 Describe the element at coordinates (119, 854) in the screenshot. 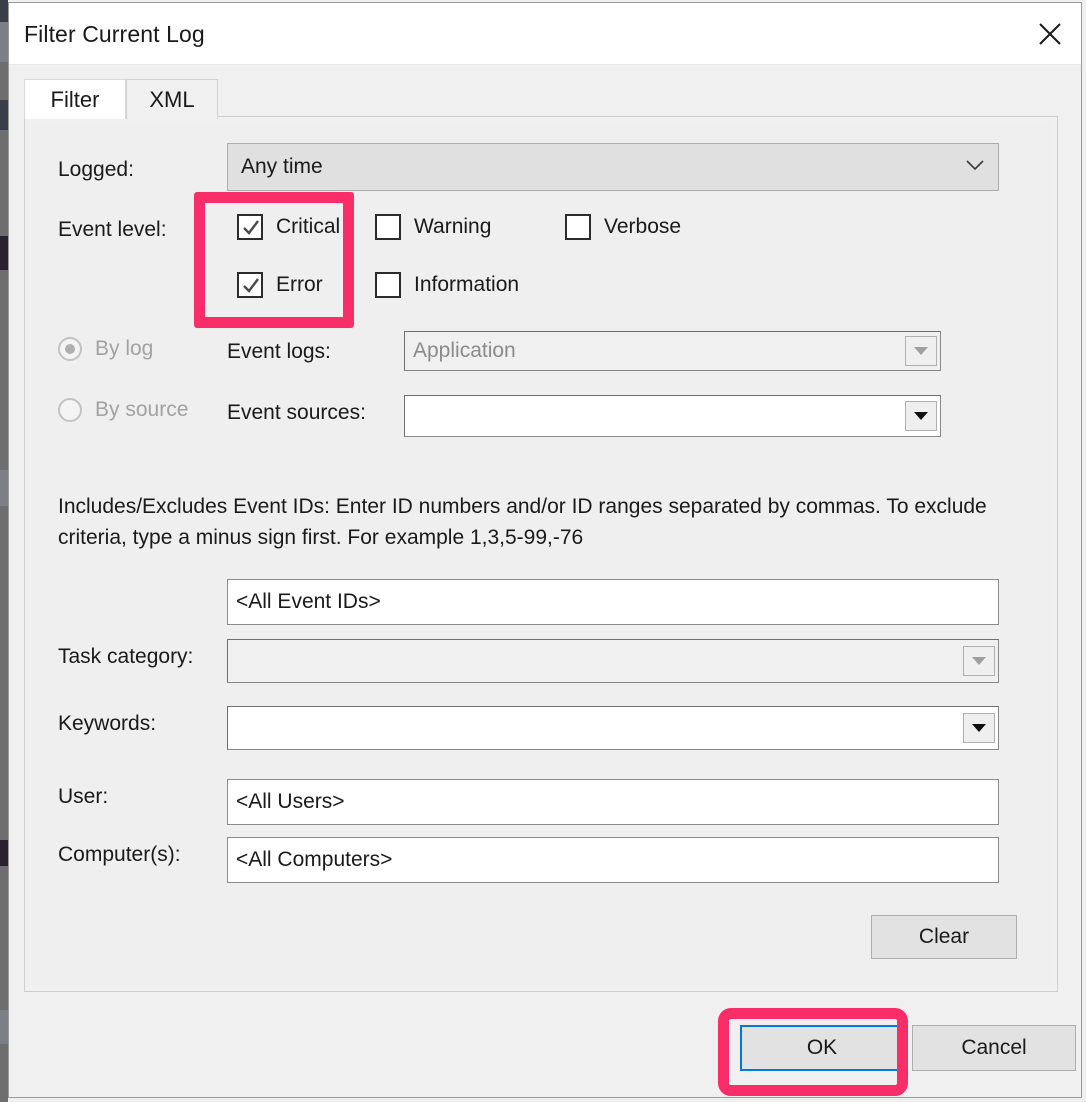

I see `computers-label: Computer(s):` at that location.